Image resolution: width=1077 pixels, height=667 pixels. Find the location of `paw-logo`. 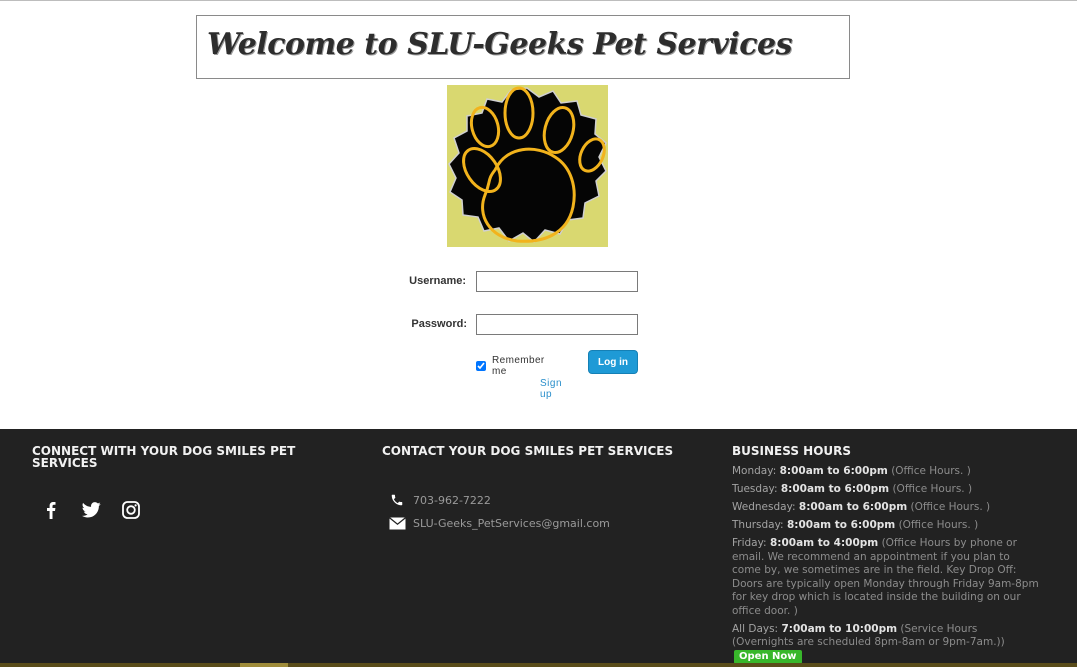

paw-logo is located at coordinates (527, 166).